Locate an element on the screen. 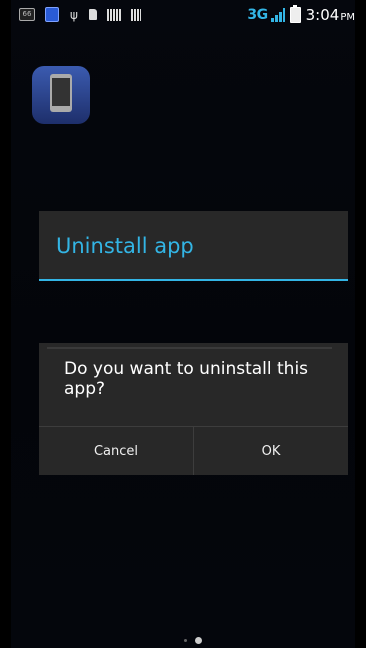 Image resolution: width=366 pixels, height=648 pixels. dialog-button-bar: Cancel OK is located at coordinates (193, 450).